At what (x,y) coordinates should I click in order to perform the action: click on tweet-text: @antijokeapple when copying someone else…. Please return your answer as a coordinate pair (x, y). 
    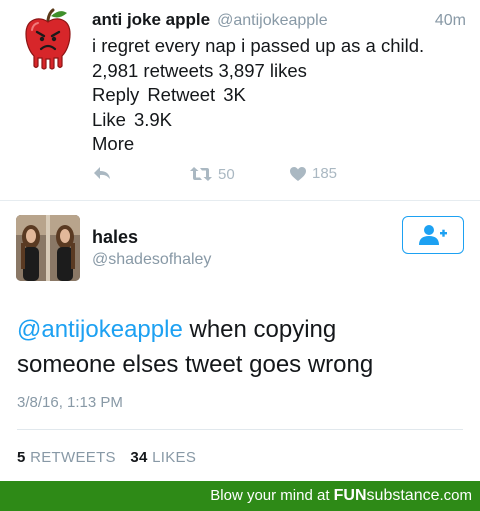
    Looking at the image, I should click on (242, 347).